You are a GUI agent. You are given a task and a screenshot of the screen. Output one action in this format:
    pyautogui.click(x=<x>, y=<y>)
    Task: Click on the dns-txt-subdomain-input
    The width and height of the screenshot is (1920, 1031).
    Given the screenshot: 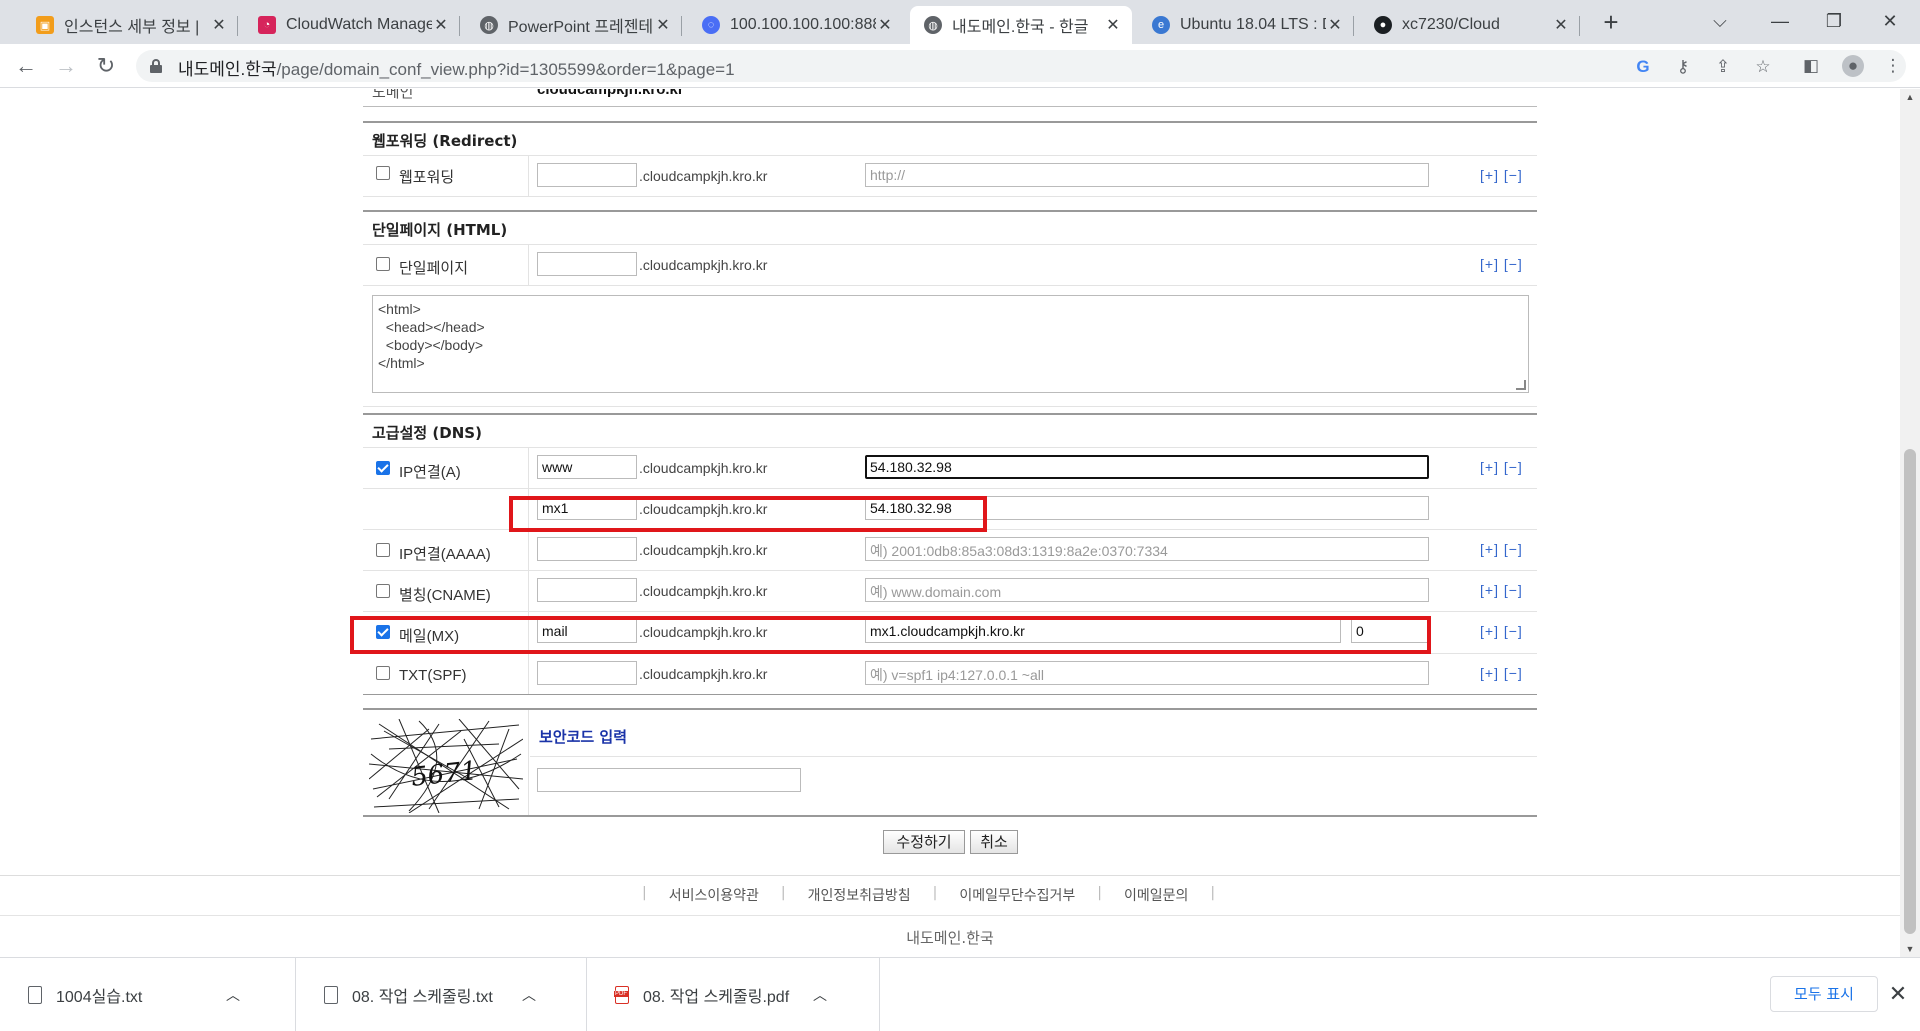 What is the action you would take?
    pyautogui.click(x=587, y=673)
    